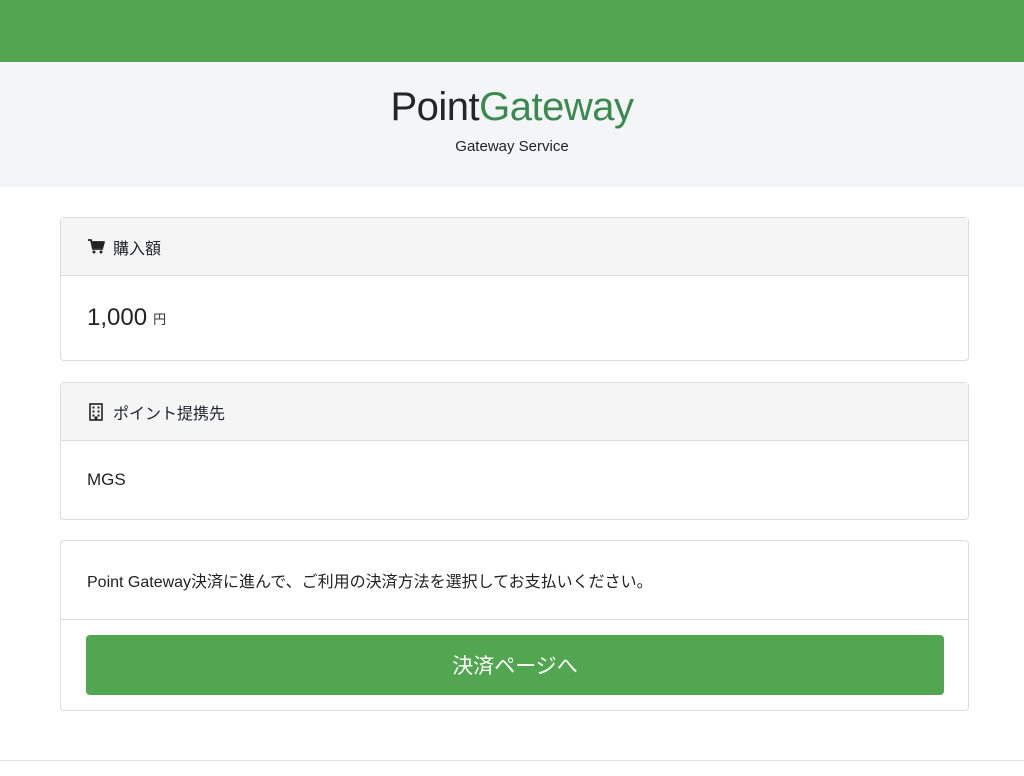  What do you see at coordinates (512, 146) in the screenshot?
I see `brand-subtitle: Gateway Service` at bounding box center [512, 146].